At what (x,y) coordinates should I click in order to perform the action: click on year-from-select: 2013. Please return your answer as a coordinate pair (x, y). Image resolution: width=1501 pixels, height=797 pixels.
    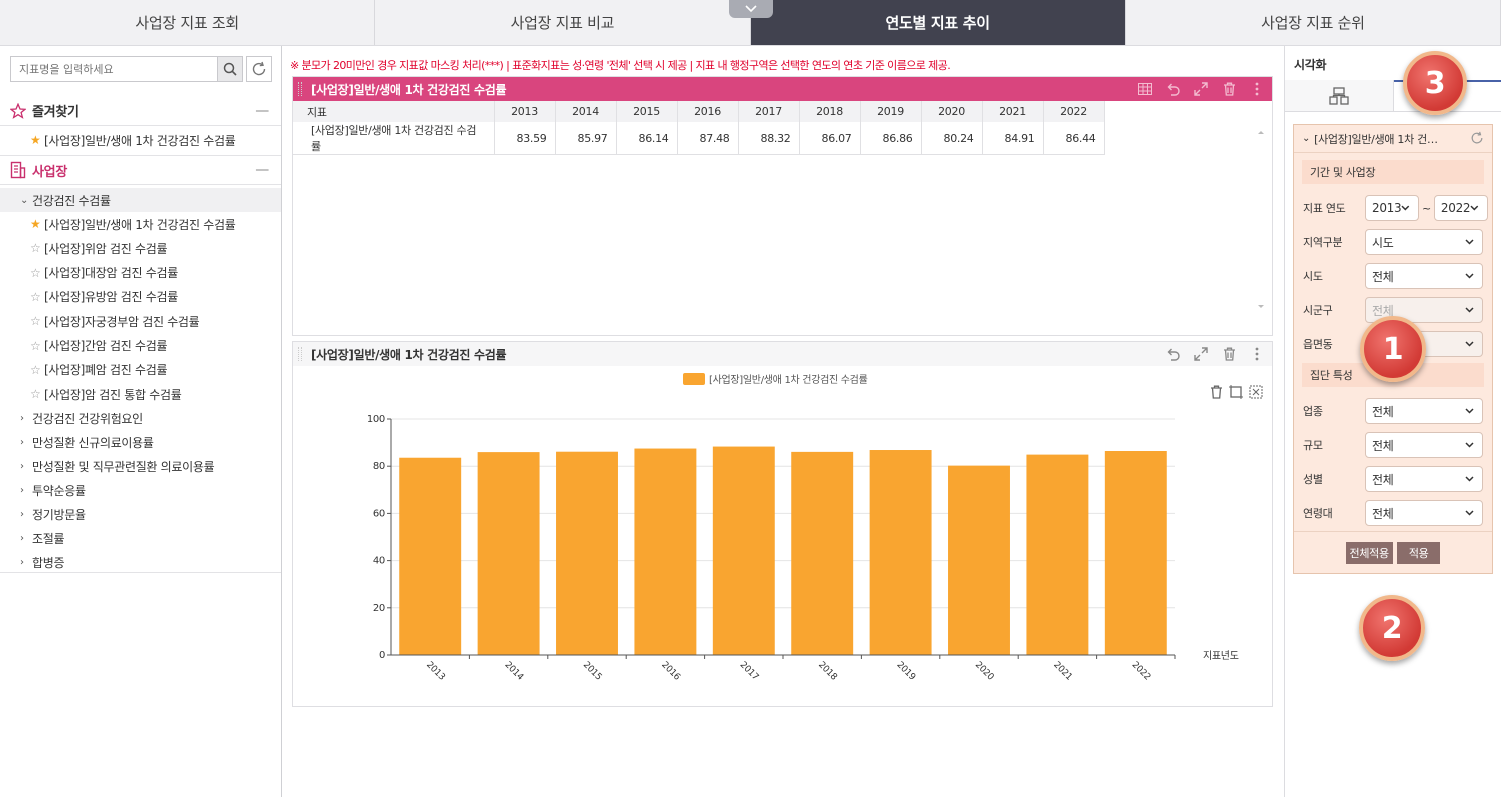
    Looking at the image, I should click on (1392, 208).